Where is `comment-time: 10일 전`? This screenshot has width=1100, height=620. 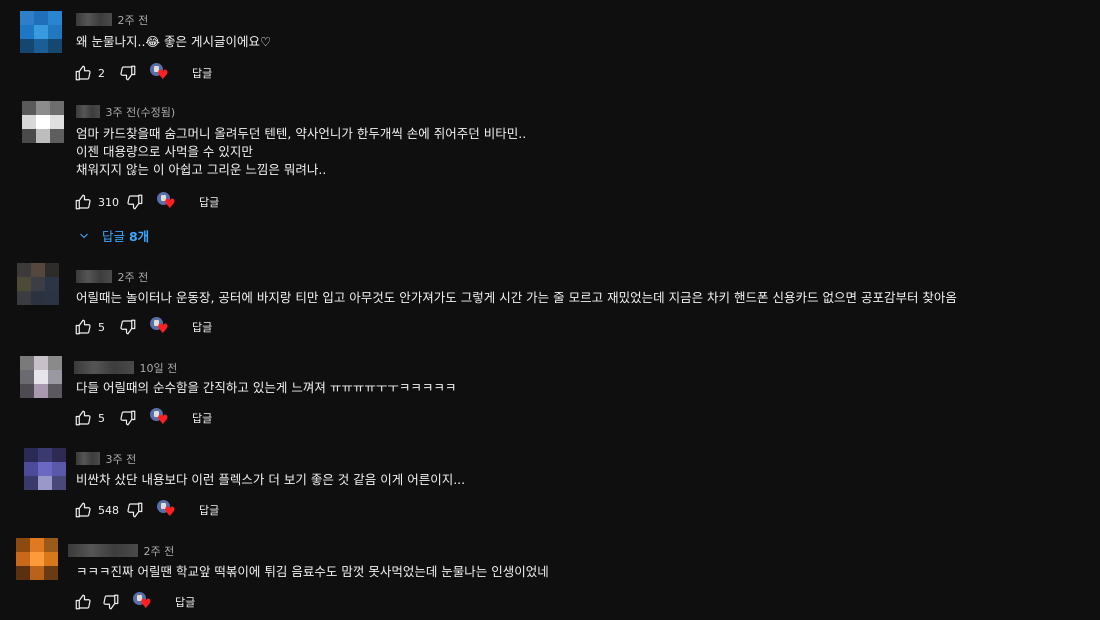 comment-time: 10일 전 is located at coordinates (159, 368).